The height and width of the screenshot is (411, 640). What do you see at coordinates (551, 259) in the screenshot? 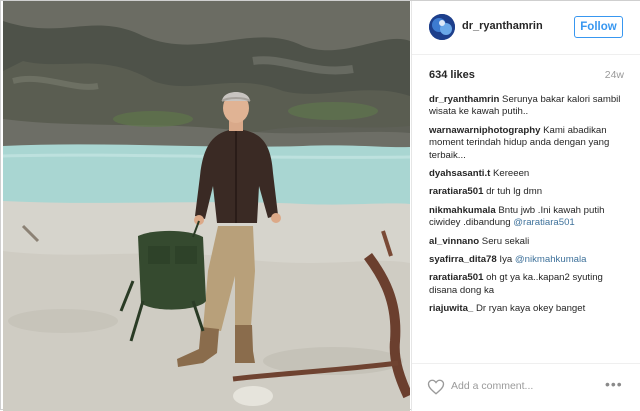
I see `comment-mention: @nikmahkumala` at bounding box center [551, 259].